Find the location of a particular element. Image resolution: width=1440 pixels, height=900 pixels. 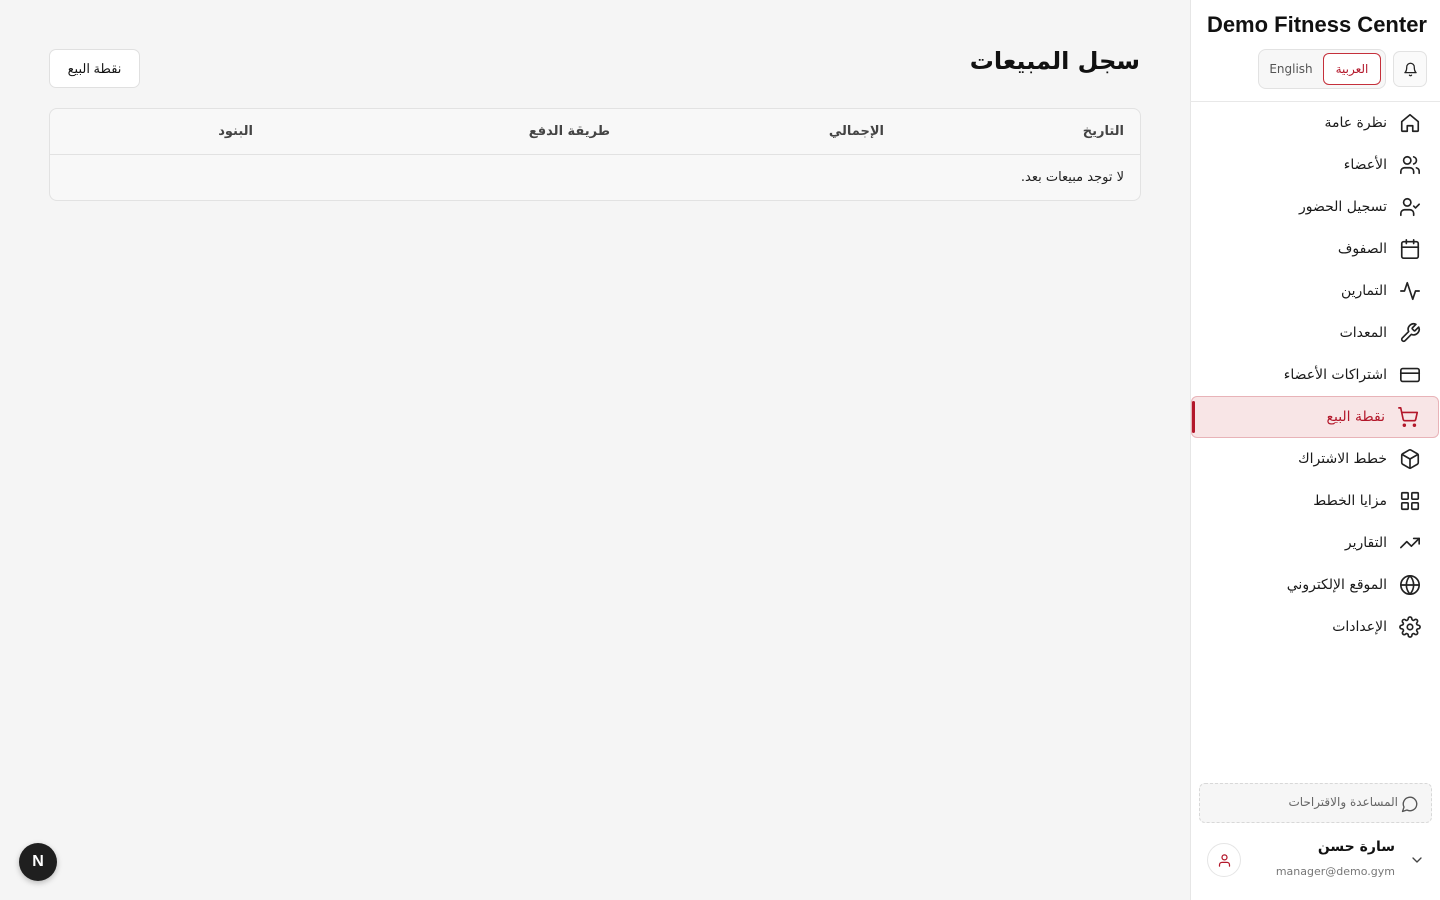

shopping-cart-icon is located at coordinates (1408, 417).